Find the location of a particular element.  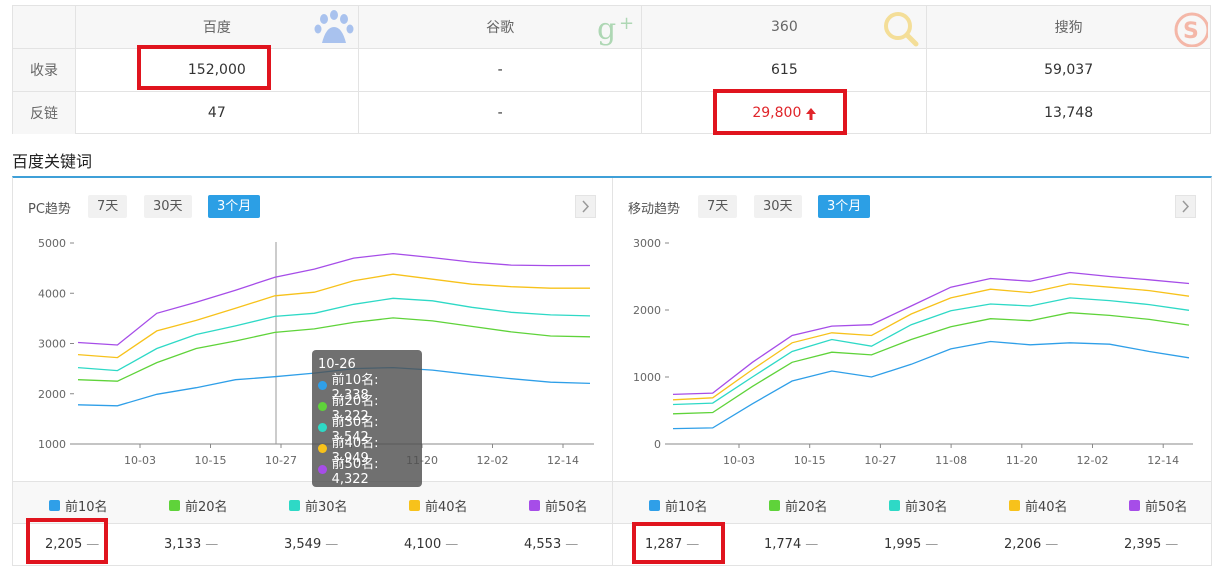

value-top10: 2,205— is located at coordinates (72, 544).